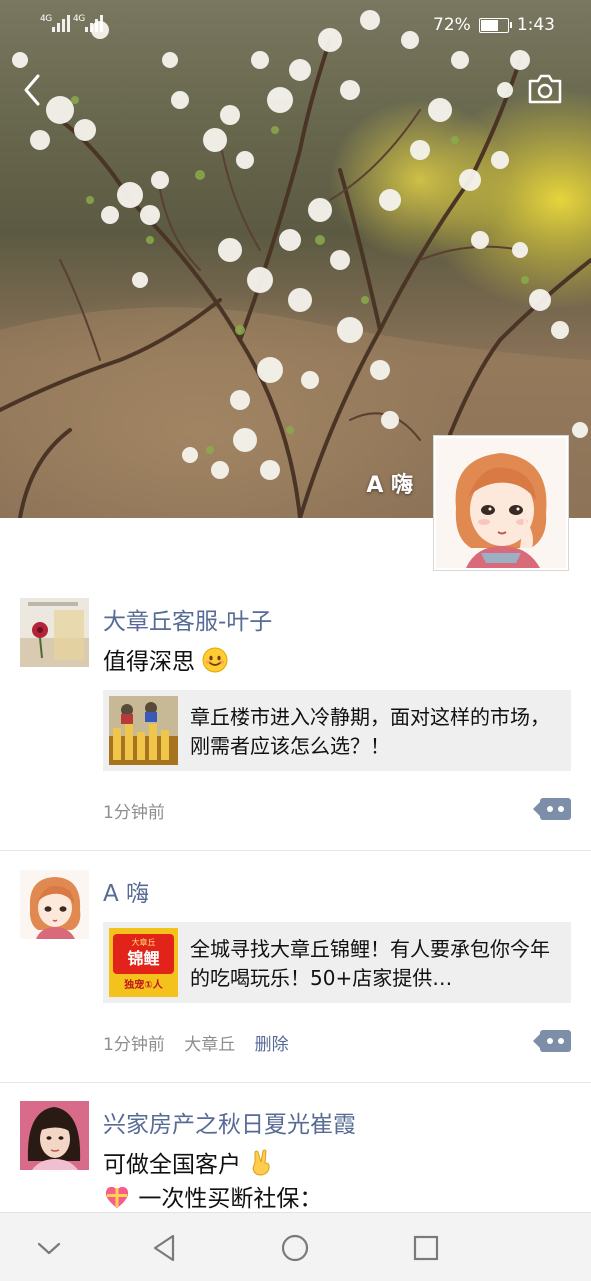  I want to click on post-author-name: 兴家房产之秋日夏光崔霞, so click(229, 1122).